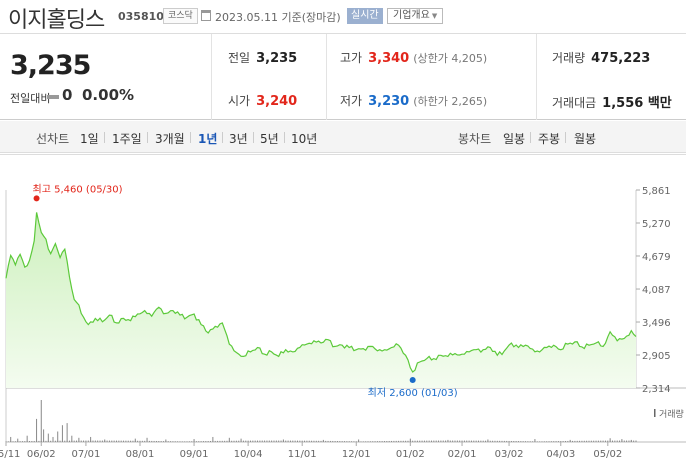  What do you see at coordinates (656, 257) in the screenshot?
I see `y-tick-label: 4,679` at bounding box center [656, 257].